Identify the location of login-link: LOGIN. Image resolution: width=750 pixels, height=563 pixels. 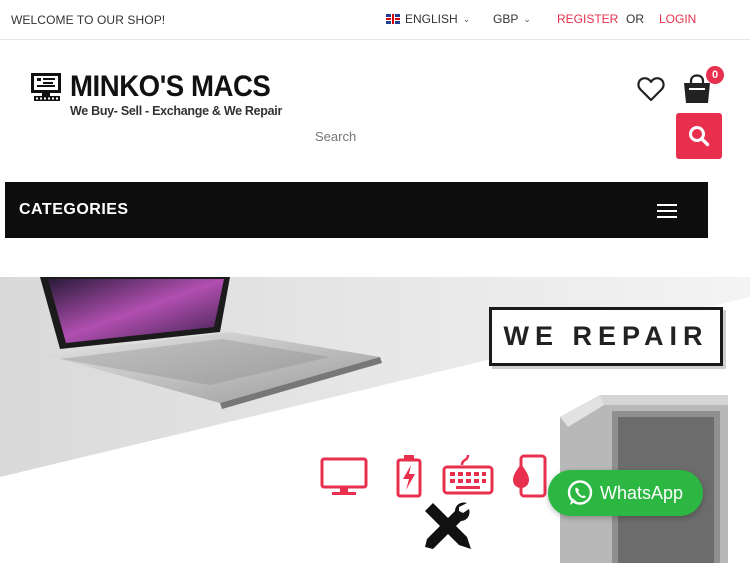
(677, 19).